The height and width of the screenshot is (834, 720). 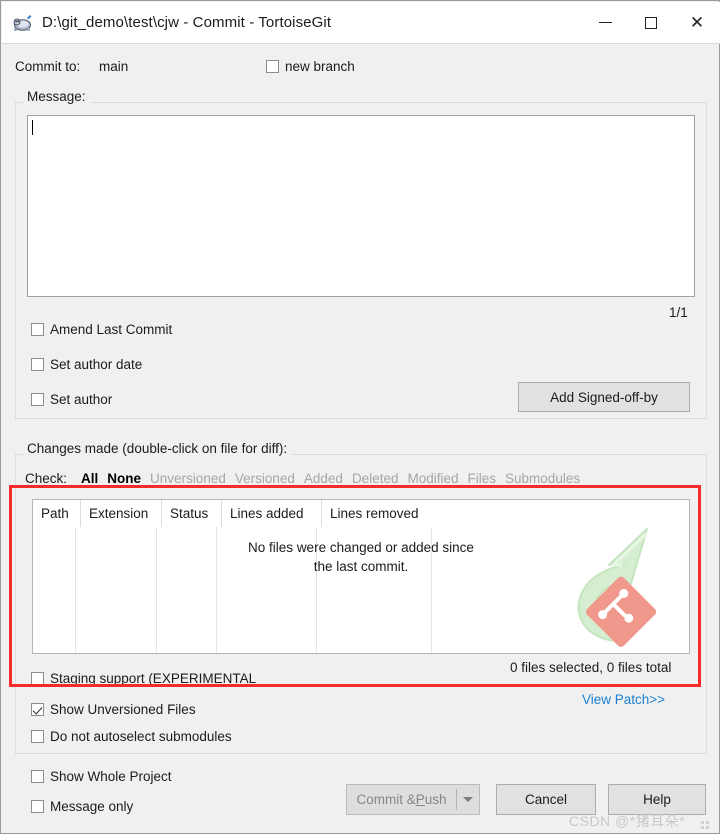 I want to click on check-link-none: None, so click(x=124, y=478).